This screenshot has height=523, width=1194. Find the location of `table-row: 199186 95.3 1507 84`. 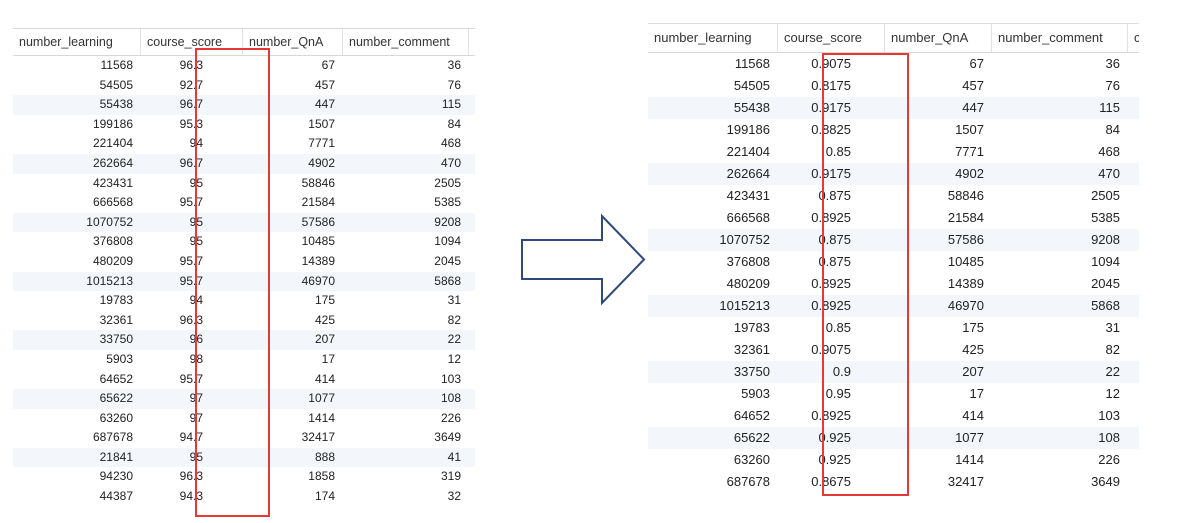

table-row: 199186 95.3 1507 84 is located at coordinates (244, 125).